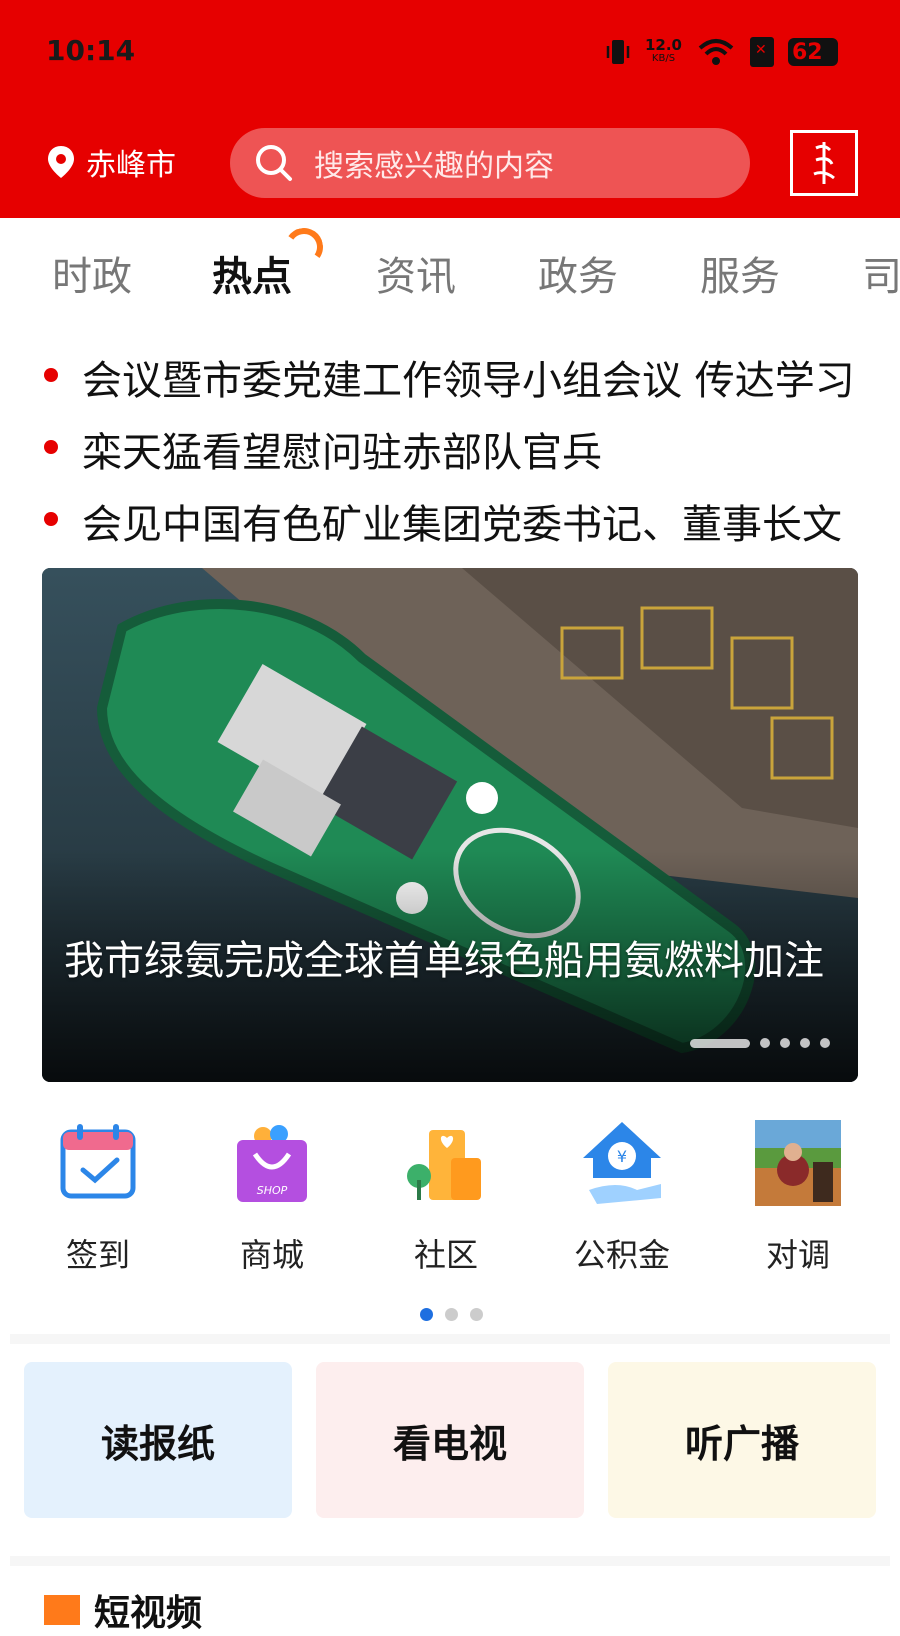 The image size is (900, 1636). Describe the element at coordinates (271, 1255) in the screenshot. I see `quick-action-label: 商城` at that location.